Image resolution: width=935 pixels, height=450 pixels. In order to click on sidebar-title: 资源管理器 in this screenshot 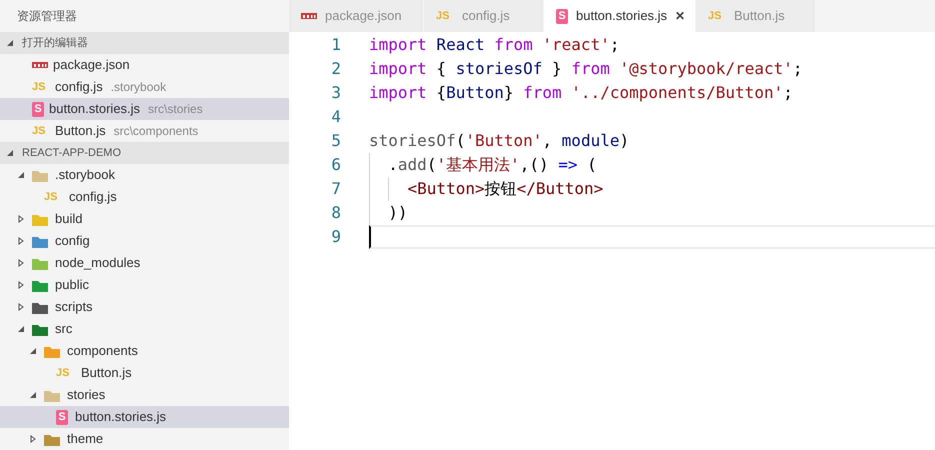, I will do `click(47, 16)`.